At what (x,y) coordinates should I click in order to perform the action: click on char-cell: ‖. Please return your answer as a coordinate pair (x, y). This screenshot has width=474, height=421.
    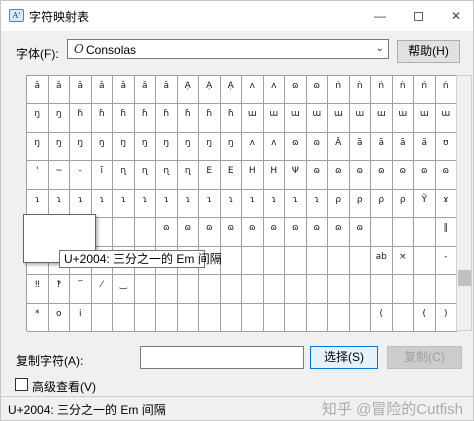
    Looking at the image, I should click on (446, 232).